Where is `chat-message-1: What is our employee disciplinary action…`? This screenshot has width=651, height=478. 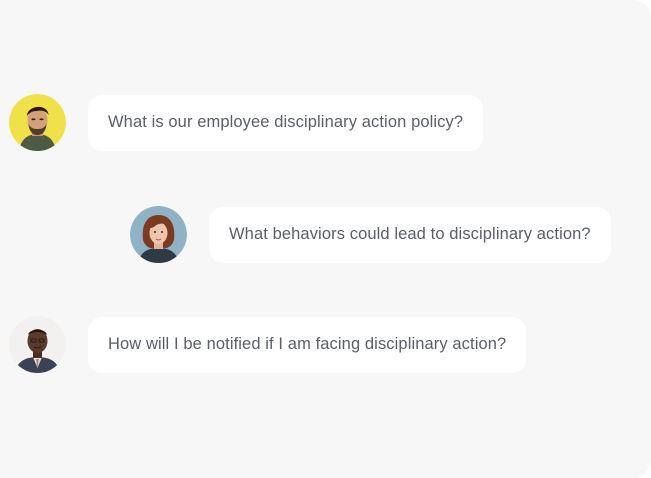
chat-message-1: What is our employee disciplinary action… is located at coordinates (246, 122).